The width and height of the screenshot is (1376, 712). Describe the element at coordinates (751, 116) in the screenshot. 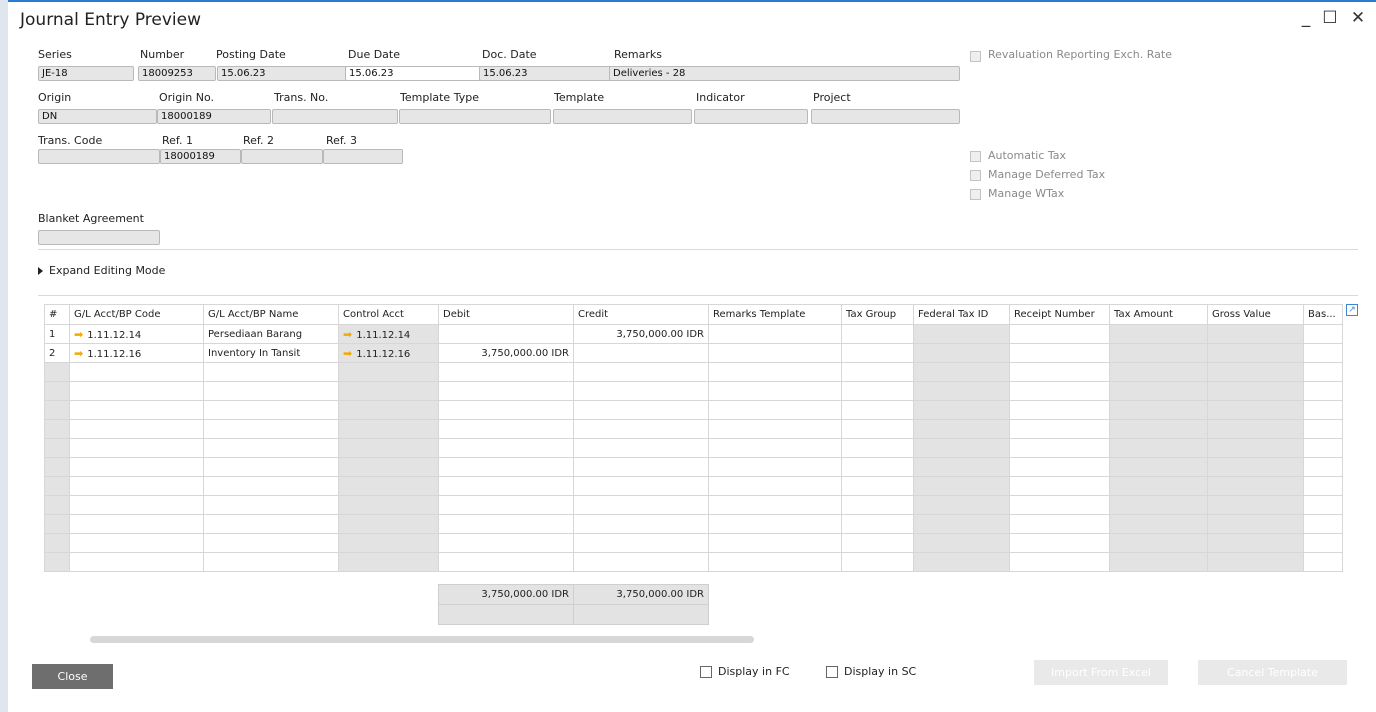

I see `indicator-field` at that location.